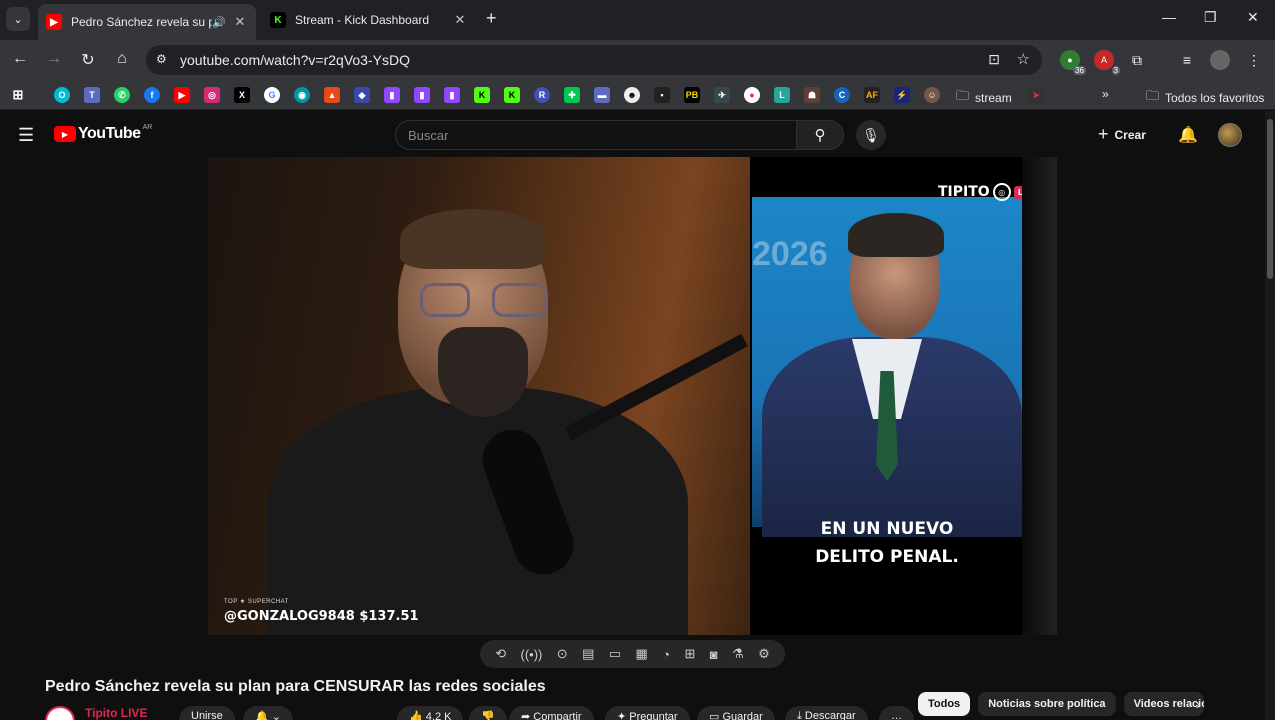 Image resolution: width=1275 pixels, height=720 pixels. Describe the element at coordinates (488, 713) in the screenshot. I see `dislike-button: 👎` at that location.